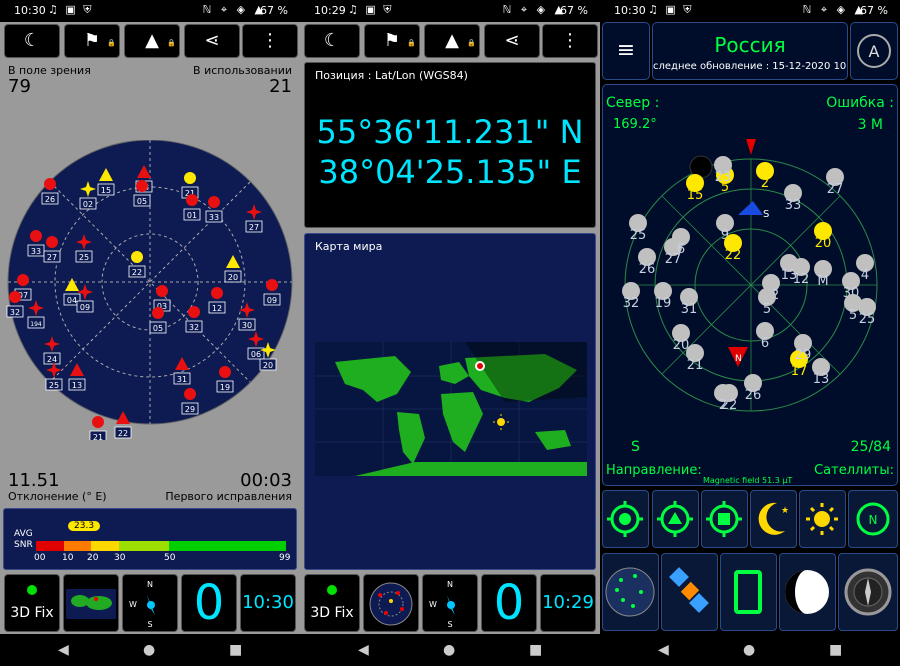  I want to click on digit-display-button, so click(748, 592).